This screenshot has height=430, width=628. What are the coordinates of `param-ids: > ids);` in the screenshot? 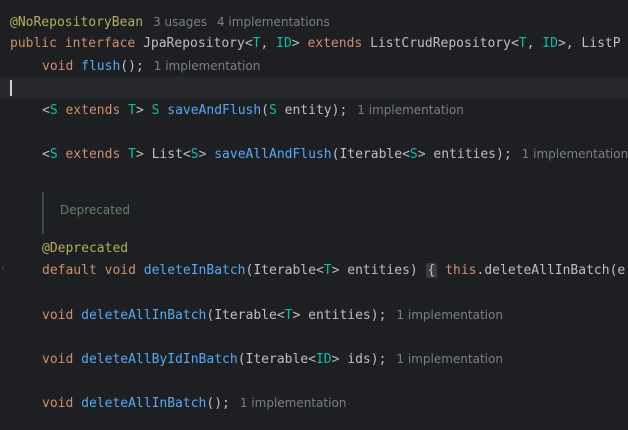 It's located at (359, 359).